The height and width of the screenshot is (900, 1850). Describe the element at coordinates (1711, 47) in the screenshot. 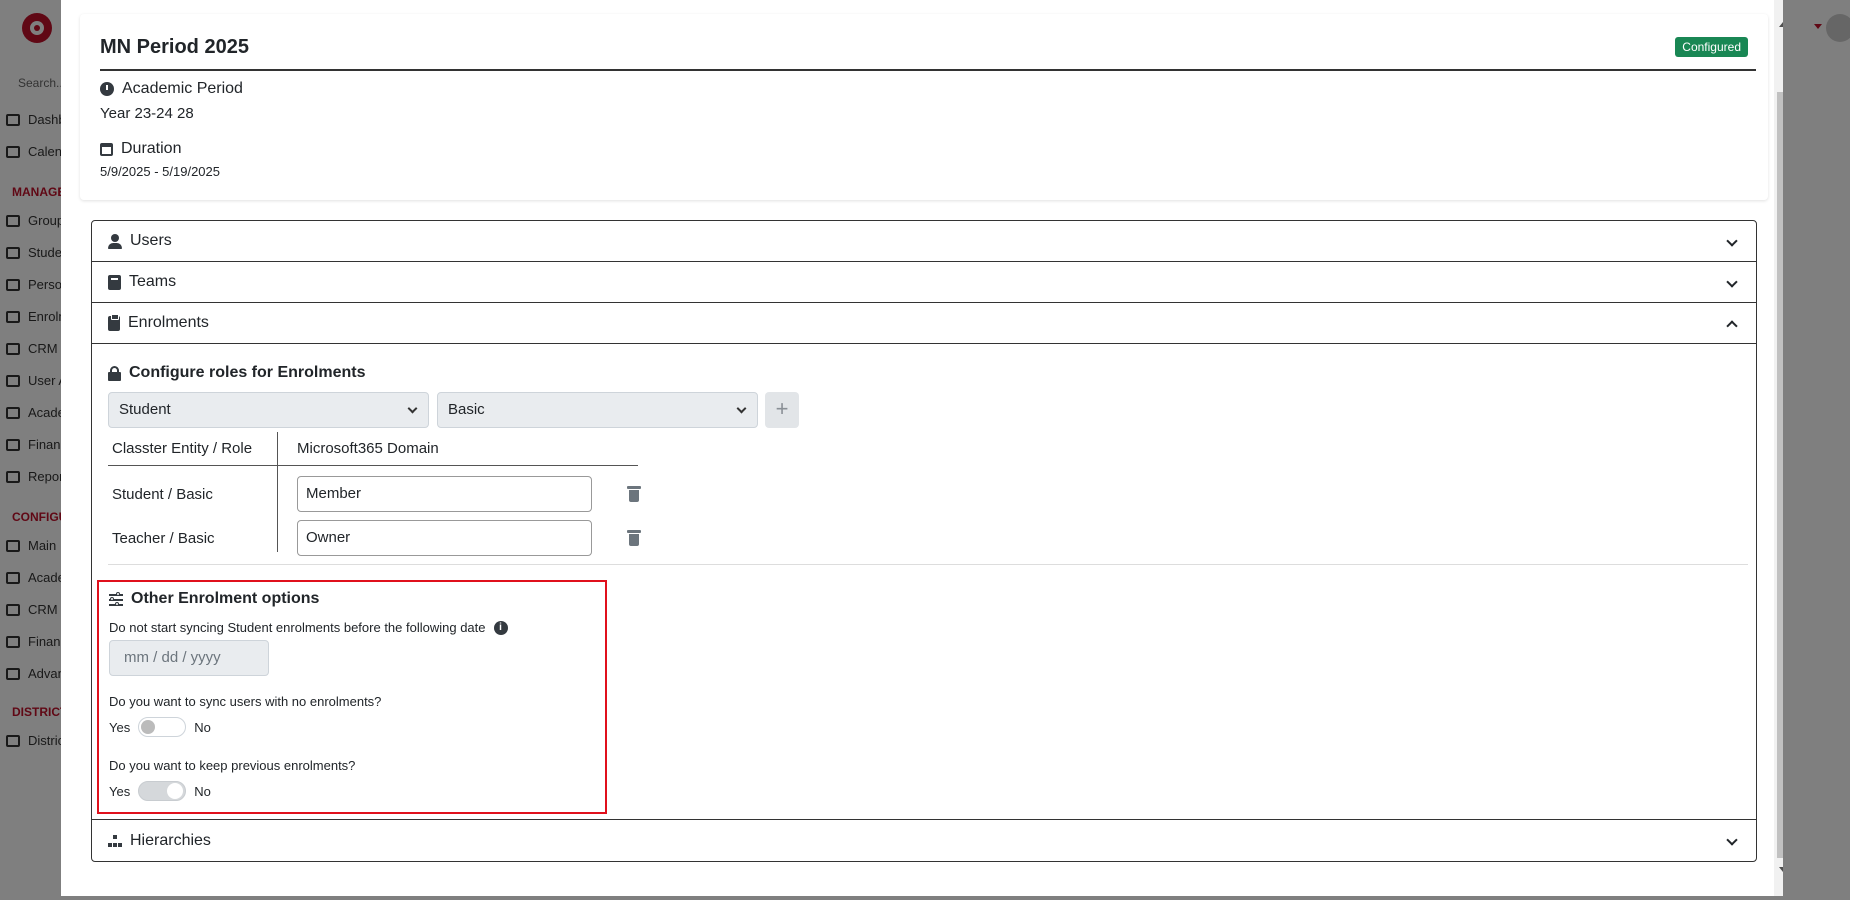

I see `status-badge: Configured` at that location.